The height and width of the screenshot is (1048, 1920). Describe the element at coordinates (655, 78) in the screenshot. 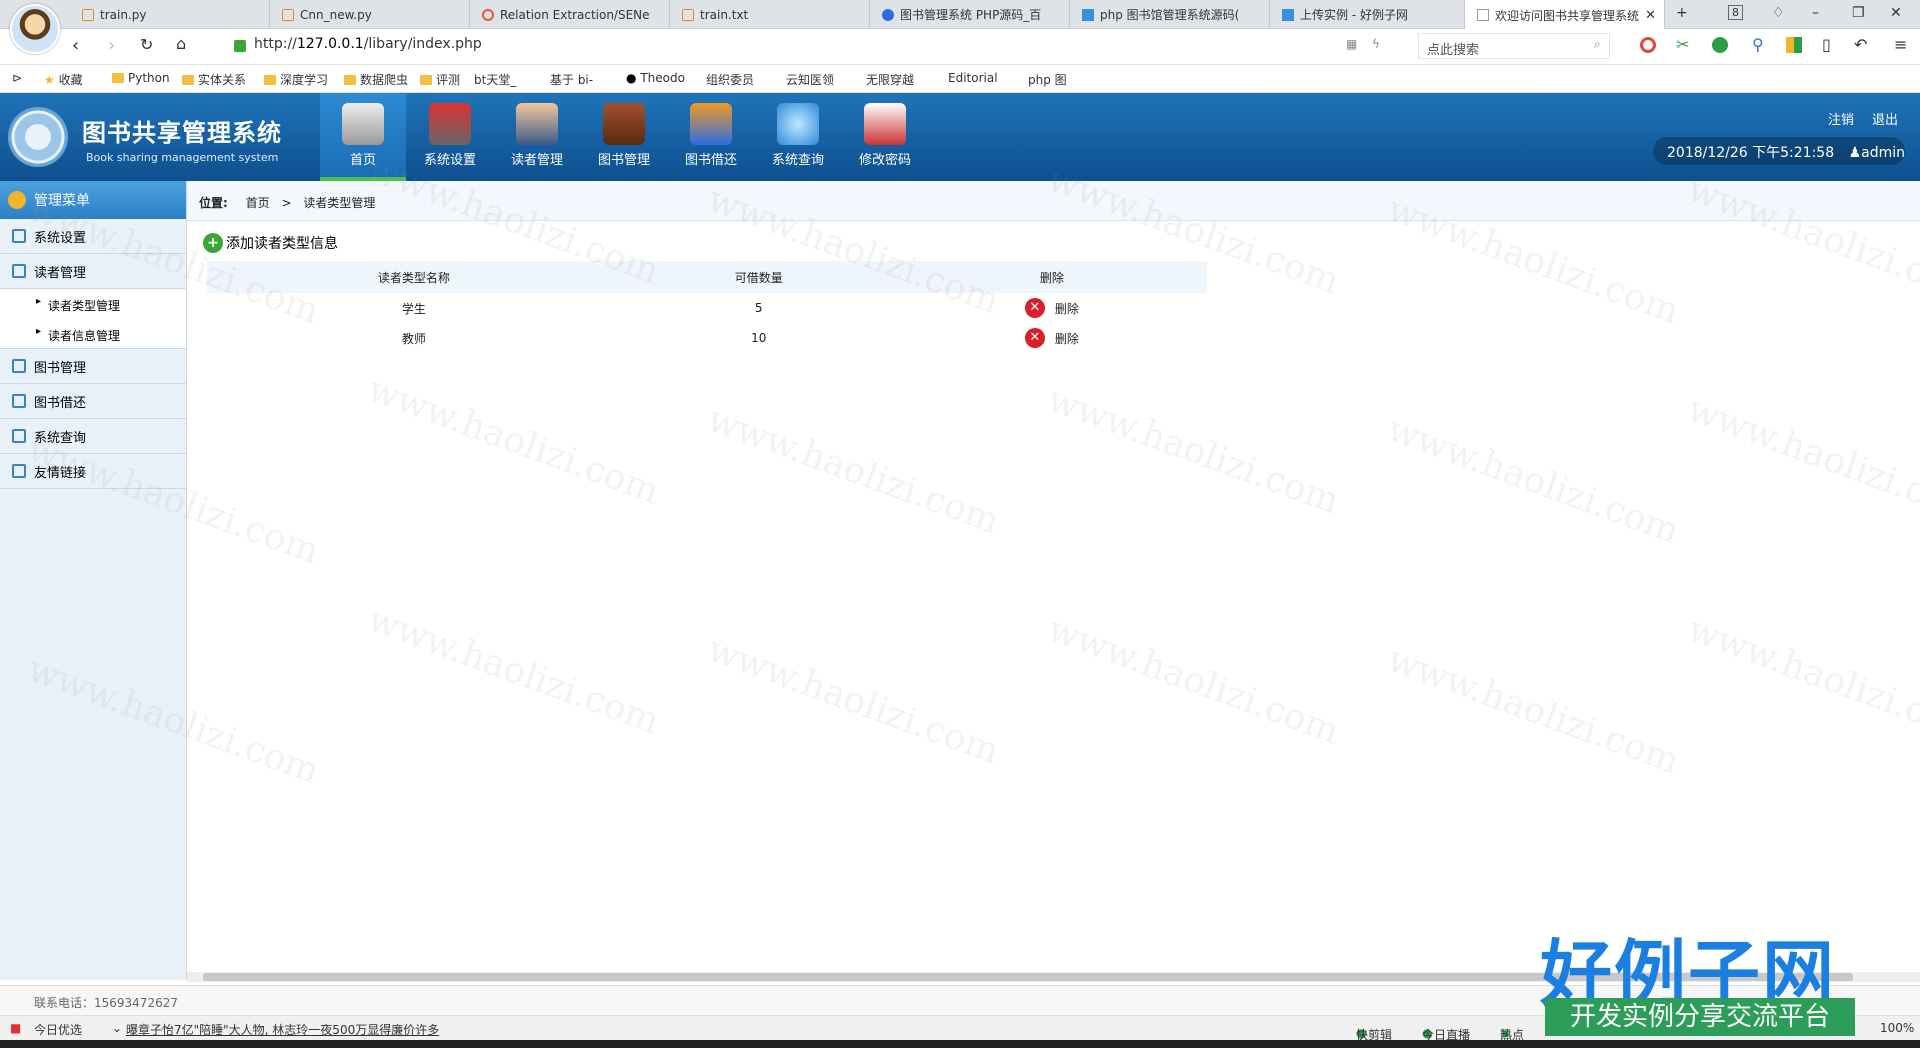

I see `bookmark-item: ● Theodo` at that location.